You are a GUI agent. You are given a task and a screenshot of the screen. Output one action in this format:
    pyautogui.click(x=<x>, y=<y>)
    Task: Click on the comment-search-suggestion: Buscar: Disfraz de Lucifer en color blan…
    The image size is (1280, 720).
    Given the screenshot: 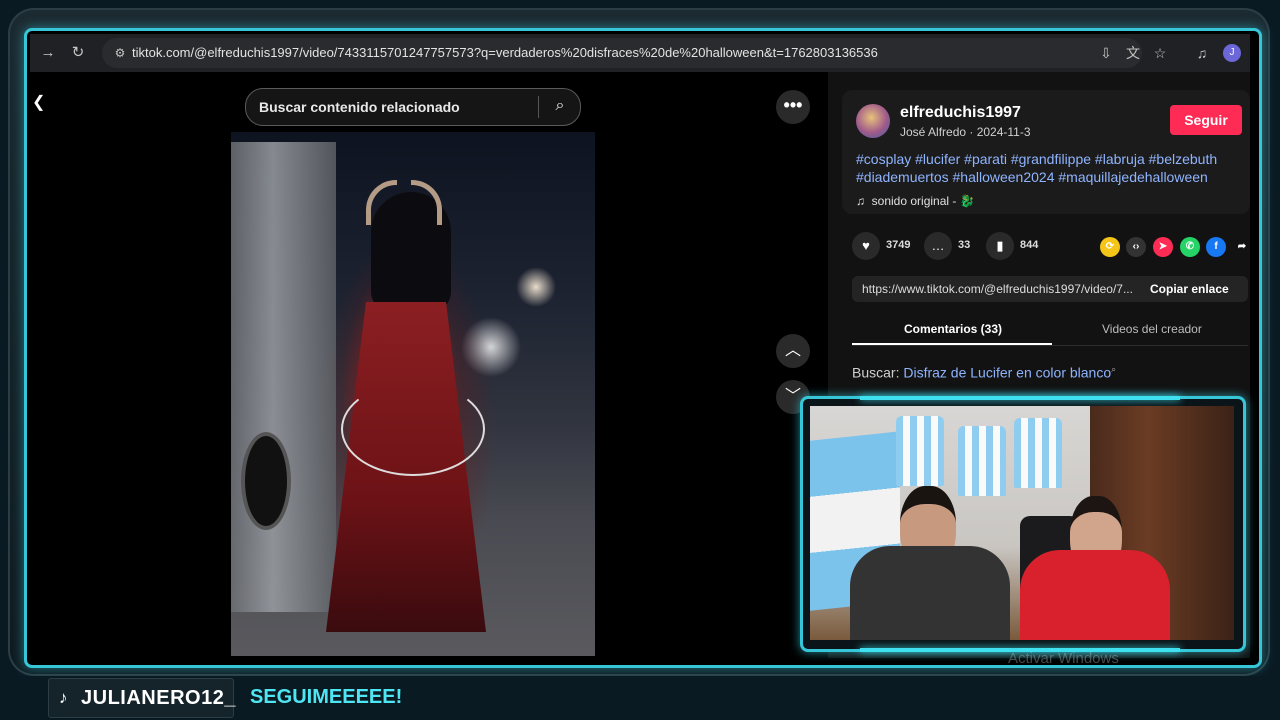 What is the action you would take?
    pyautogui.click(x=984, y=372)
    